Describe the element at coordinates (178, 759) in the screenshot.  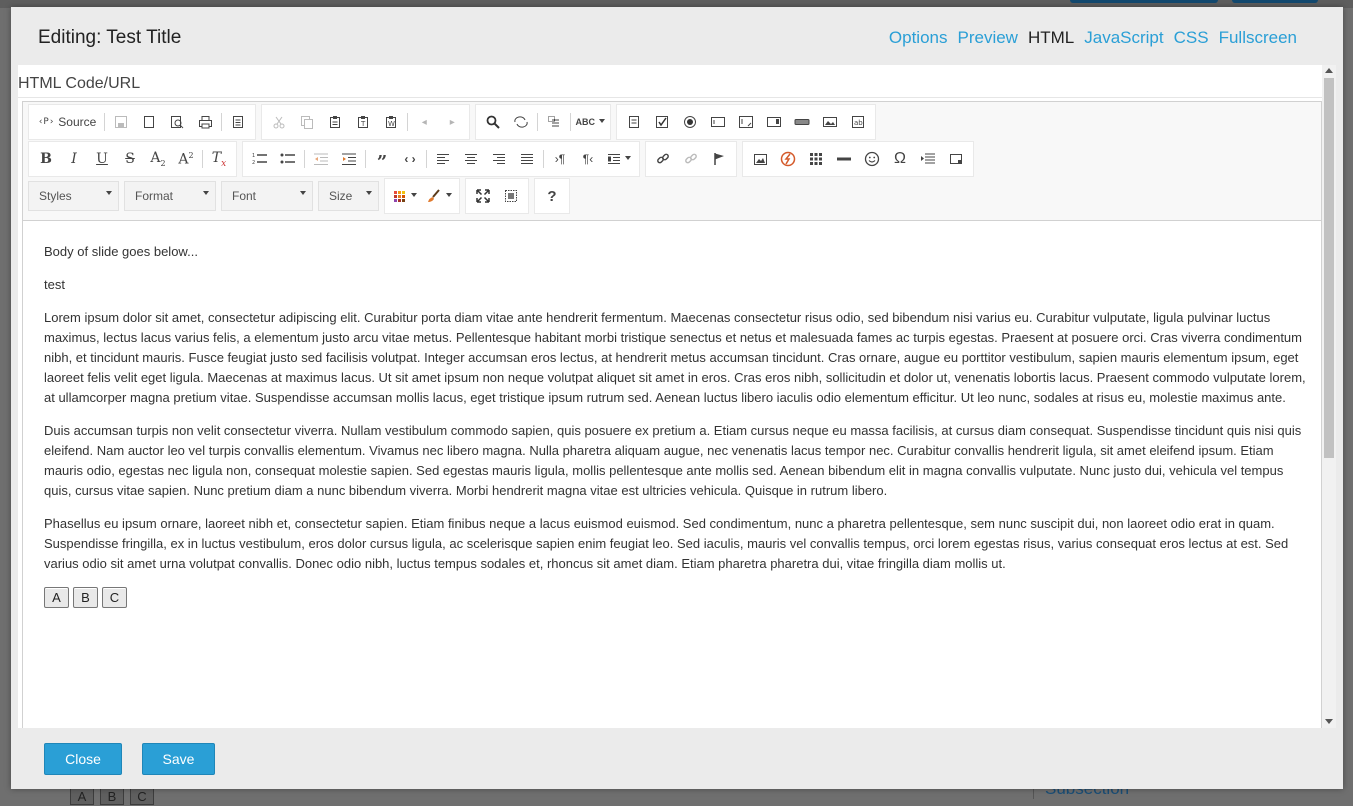
I see `save-button: Save` at that location.